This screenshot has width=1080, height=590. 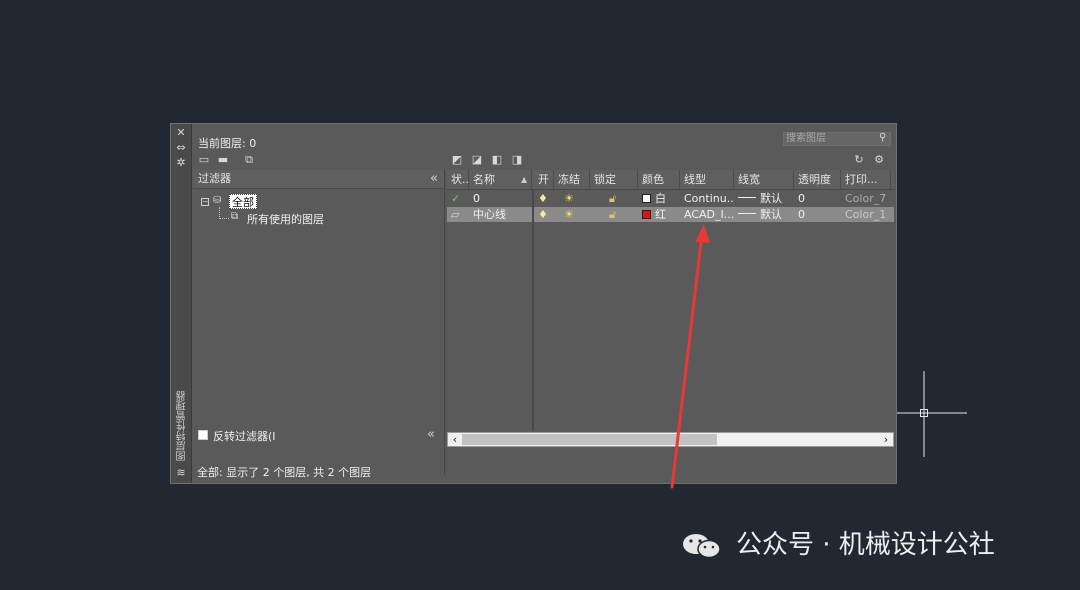 What do you see at coordinates (244, 436) in the screenshot?
I see `invert-filter-label: 反转过滤器(I` at bounding box center [244, 436].